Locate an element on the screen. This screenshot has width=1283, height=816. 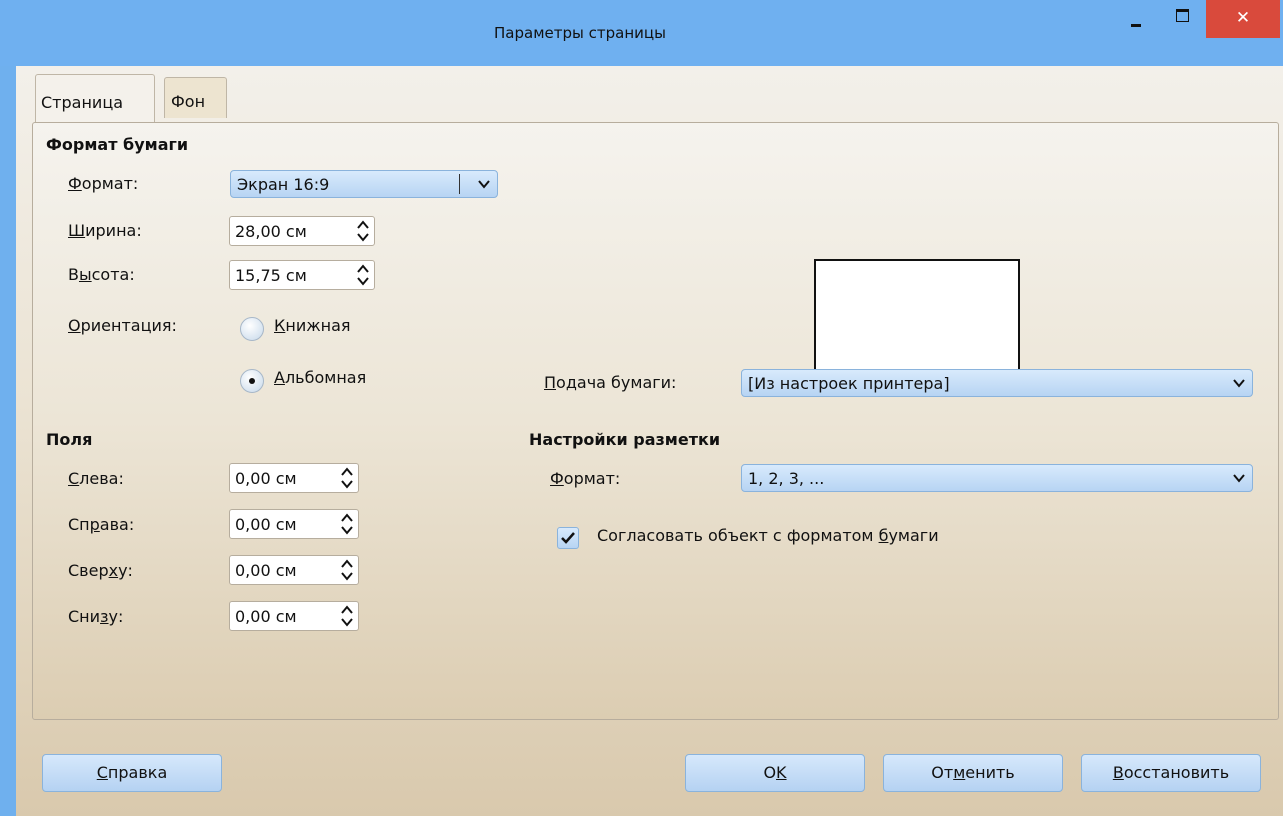
layout-settings-heading: Настройки разметки is located at coordinates (625, 439).